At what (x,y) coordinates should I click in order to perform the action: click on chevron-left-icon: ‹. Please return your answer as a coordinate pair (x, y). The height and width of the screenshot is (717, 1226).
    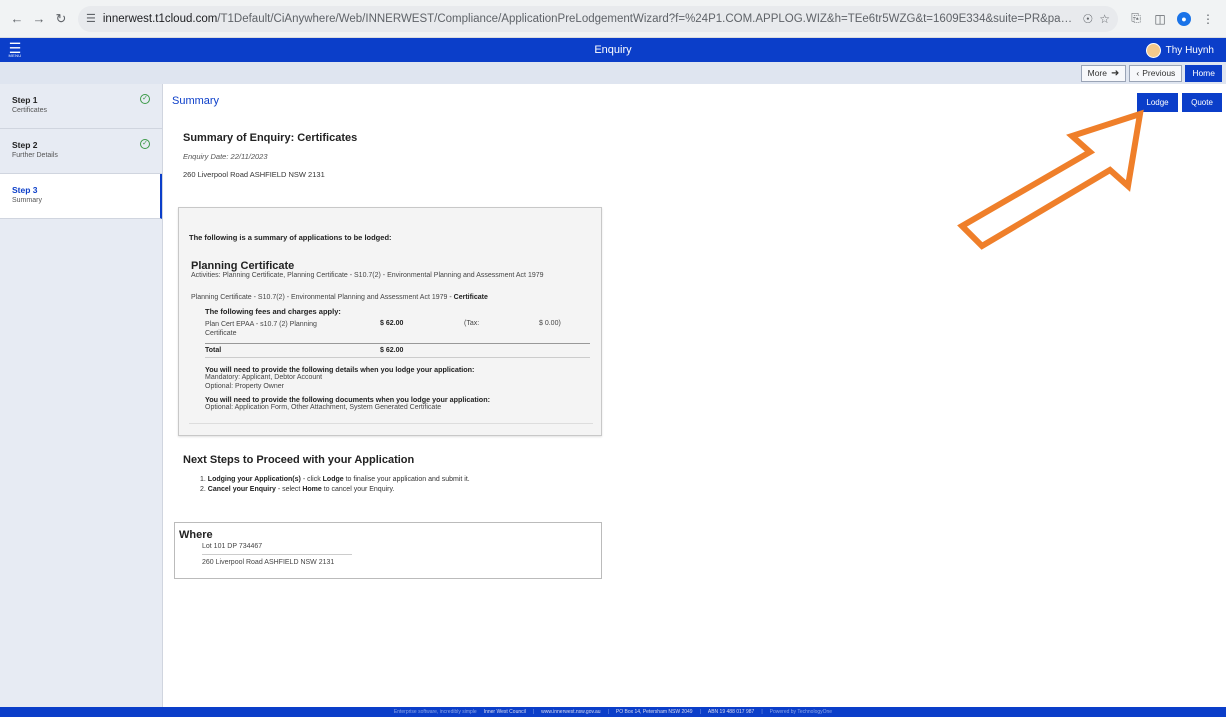
    Looking at the image, I should click on (1138, 73).